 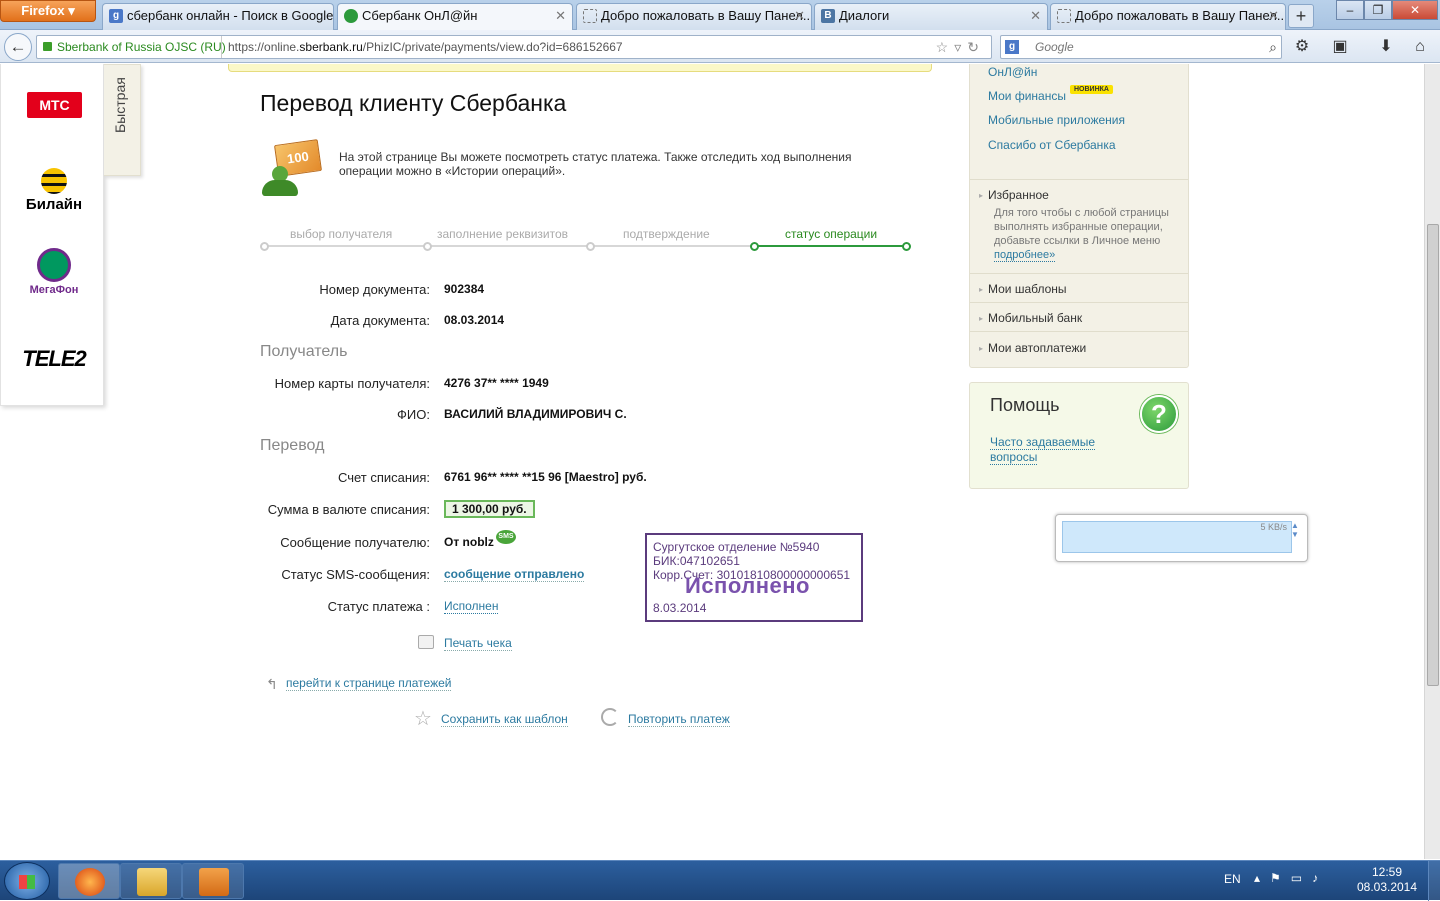 I want to click on favorites-more-link: подробнее», so click(x=1025, y=255).